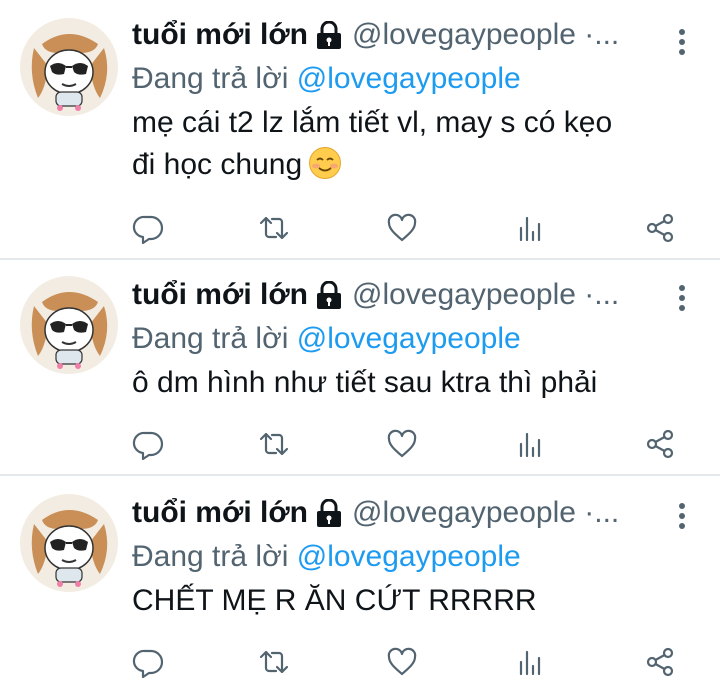  I want to click on tweet-text-line: ô dm hình như tiết sau ktra thì phải, so click(365, 382).